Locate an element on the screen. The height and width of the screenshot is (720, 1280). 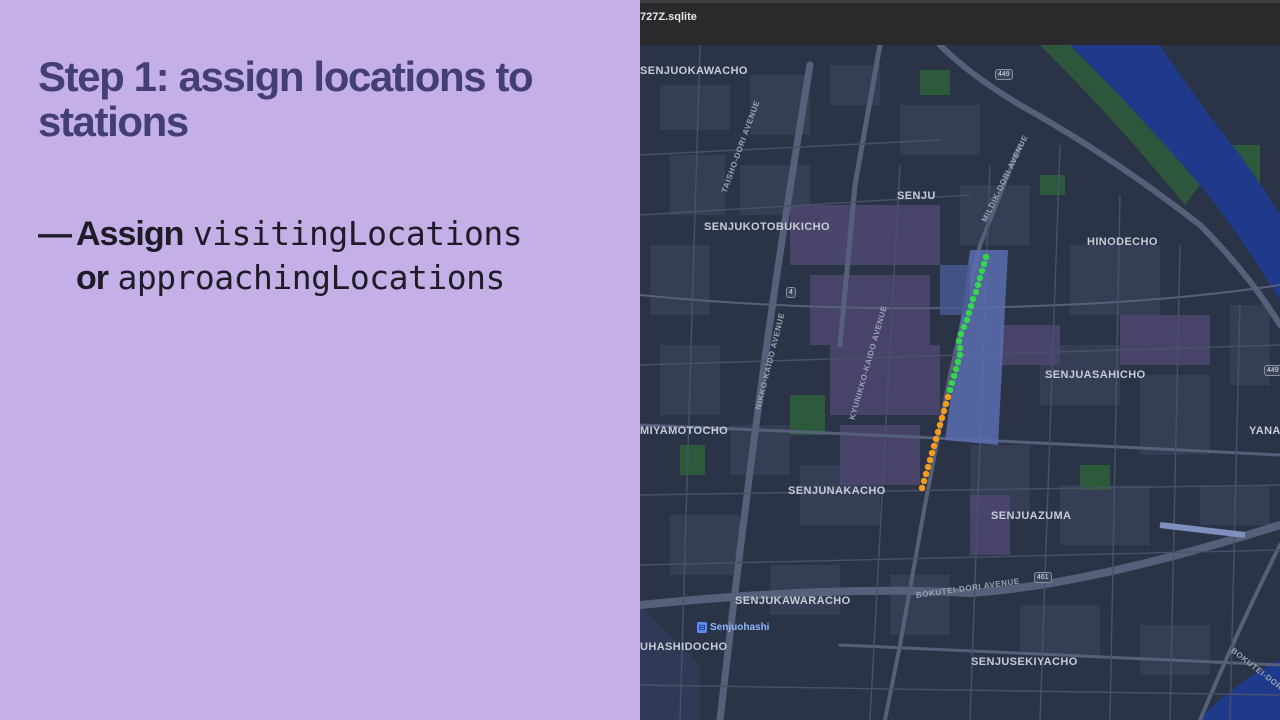
label-neighborhood: SENJUASAHICHO is located at coordinates (1095, 375).